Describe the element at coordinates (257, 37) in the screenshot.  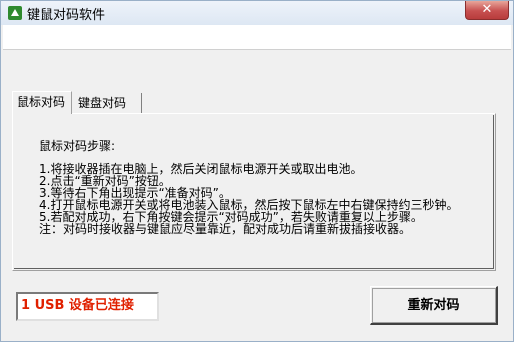
I see `toolbar-strip` at that location.